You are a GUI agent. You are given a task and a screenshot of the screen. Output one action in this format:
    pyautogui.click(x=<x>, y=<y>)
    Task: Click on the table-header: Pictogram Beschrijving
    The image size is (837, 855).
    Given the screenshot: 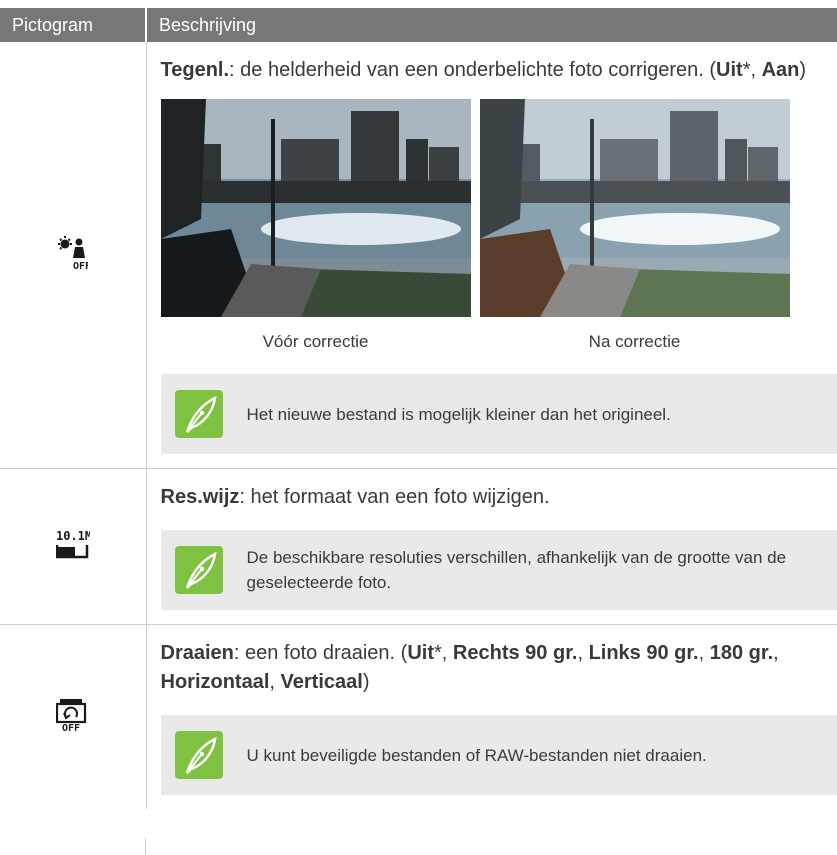 What is the action you would take?
    pyautogui.click(x=418, y=25)
    